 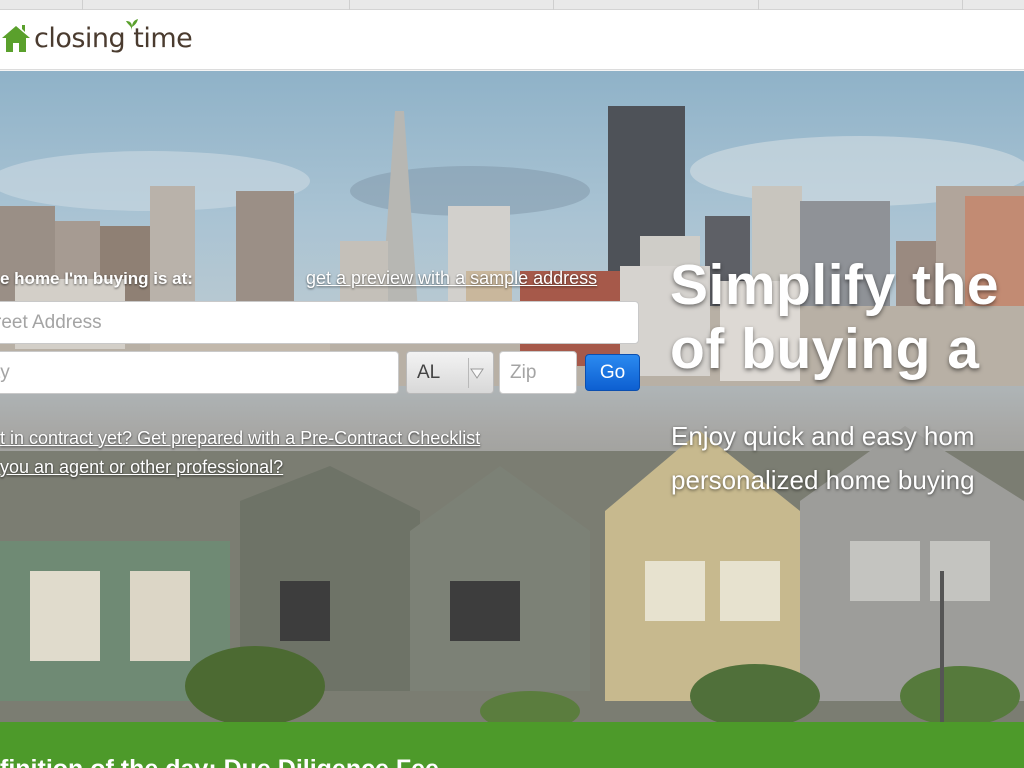 What do you see at coordinates (141, 467) in the screenshot?
I see `agent-professional-link: you an agent or other professional?` at bounding box center [141, 467].